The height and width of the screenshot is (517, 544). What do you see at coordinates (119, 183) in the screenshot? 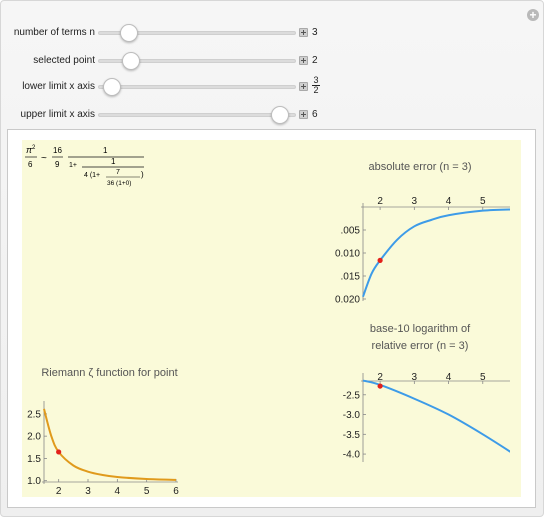
I see `formula-36: 36 (1+0)` at bounding box center [119, 183].